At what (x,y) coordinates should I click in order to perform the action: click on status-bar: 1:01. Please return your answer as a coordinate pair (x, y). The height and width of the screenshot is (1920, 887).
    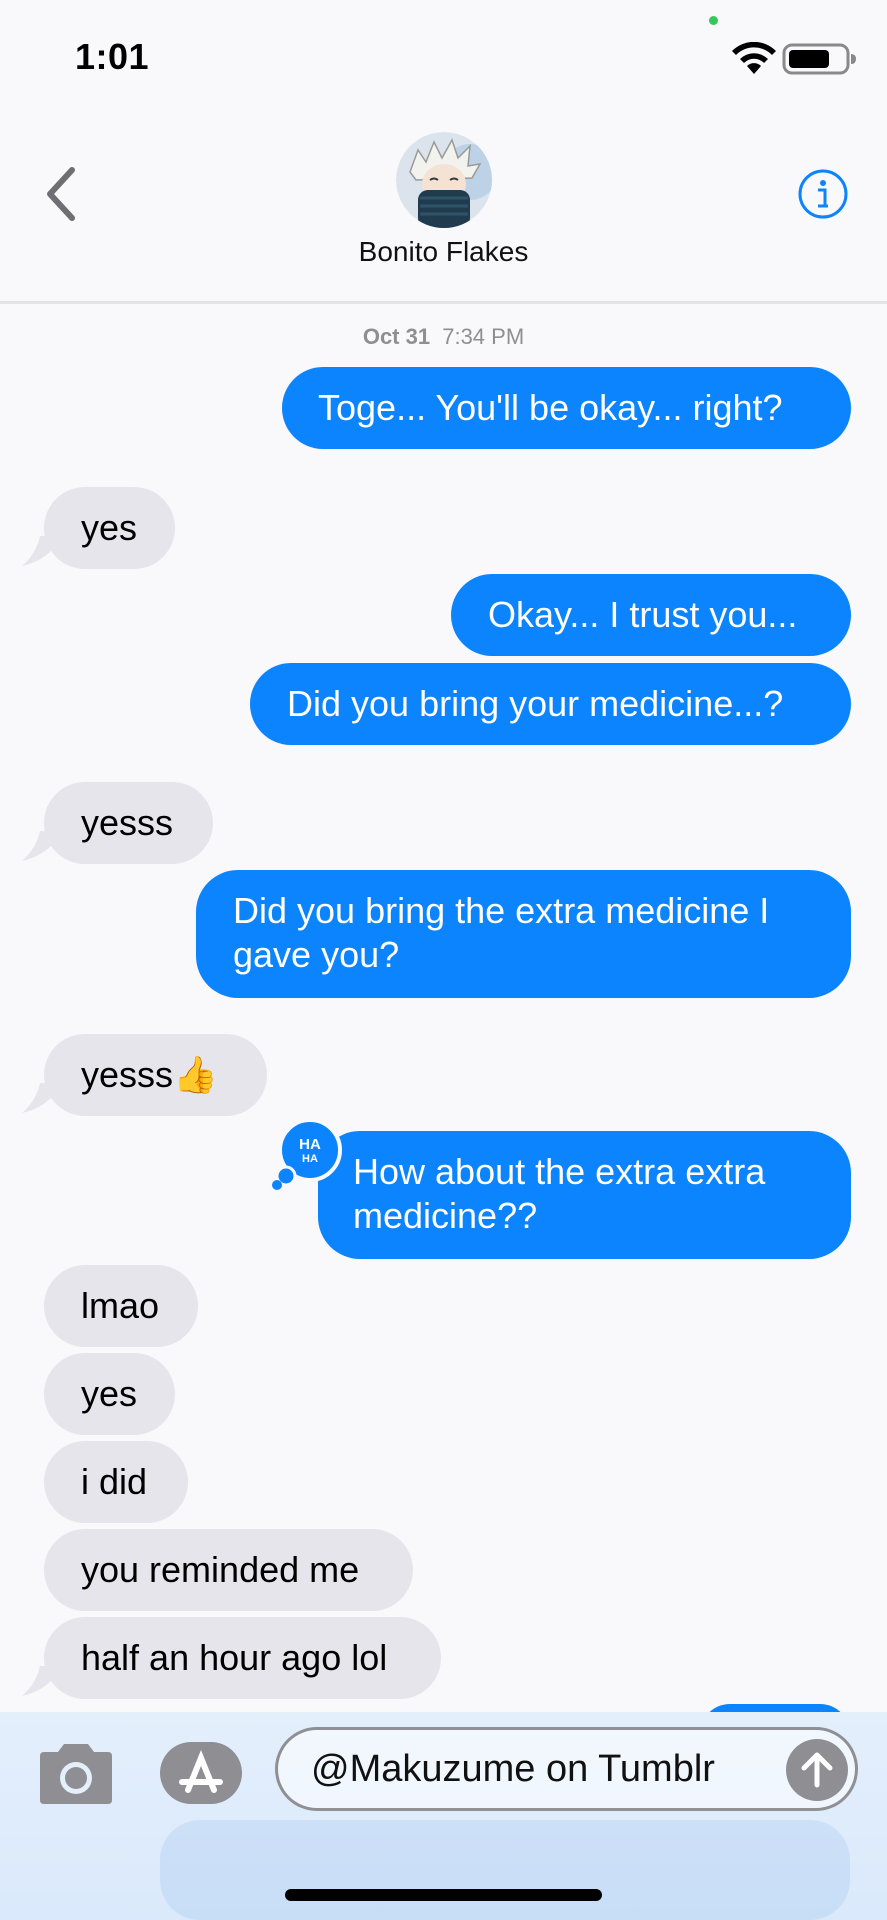
    Looking at the image, I should click on (443, 55).